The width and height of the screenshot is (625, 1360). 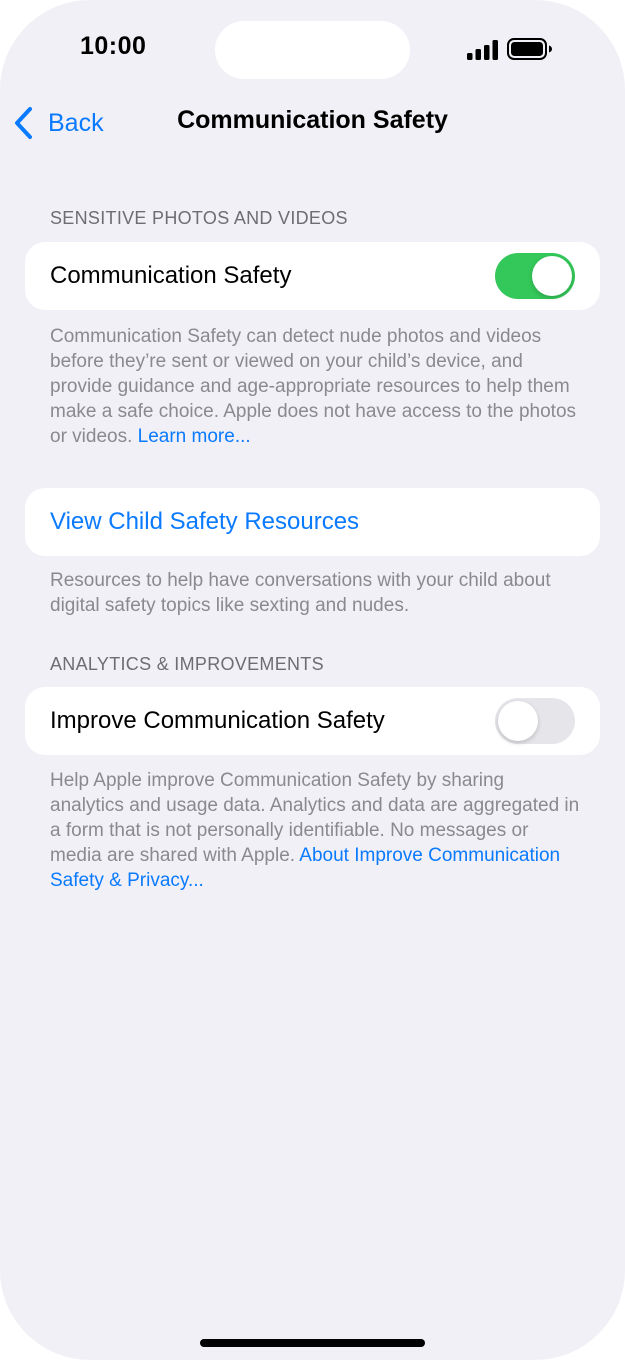 What do you see at coordinates (529, 49) in the screenshot?
I see `battery-full-icon` at bounding box center [529, 49].